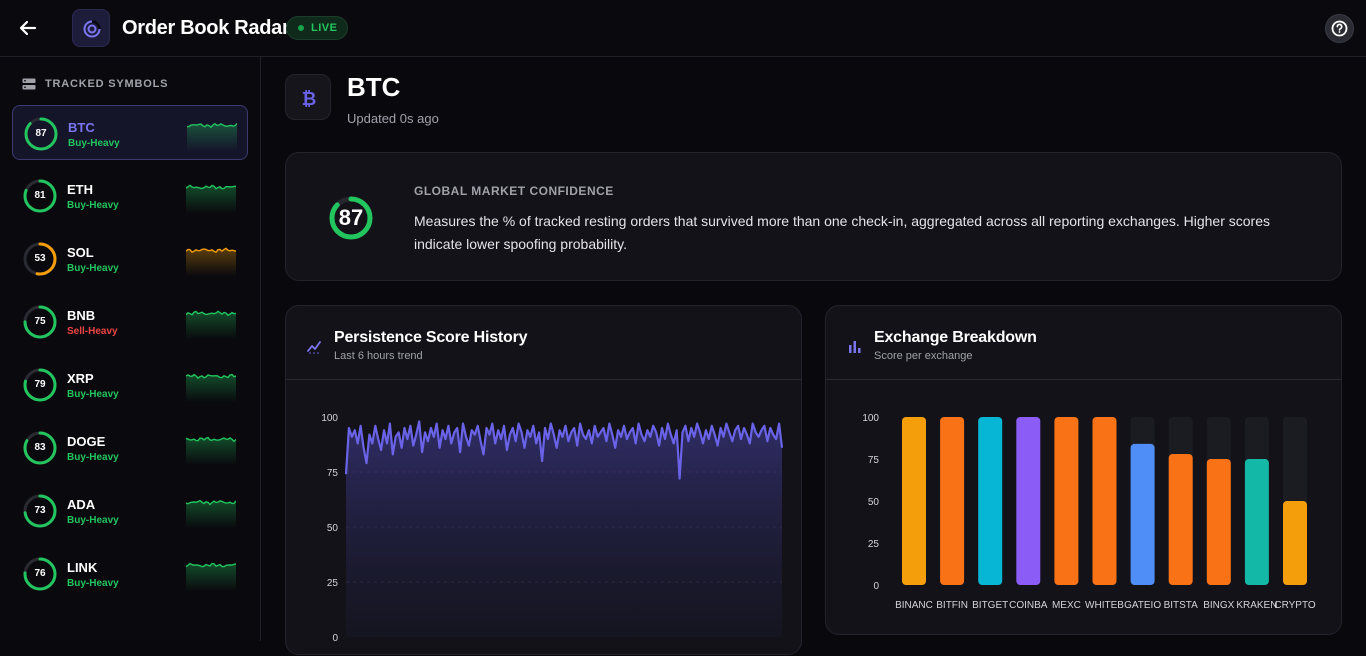 The width and height of the screenshot is (1366, 656). I want to click on y-tick-label: 50, so click(333, 528).